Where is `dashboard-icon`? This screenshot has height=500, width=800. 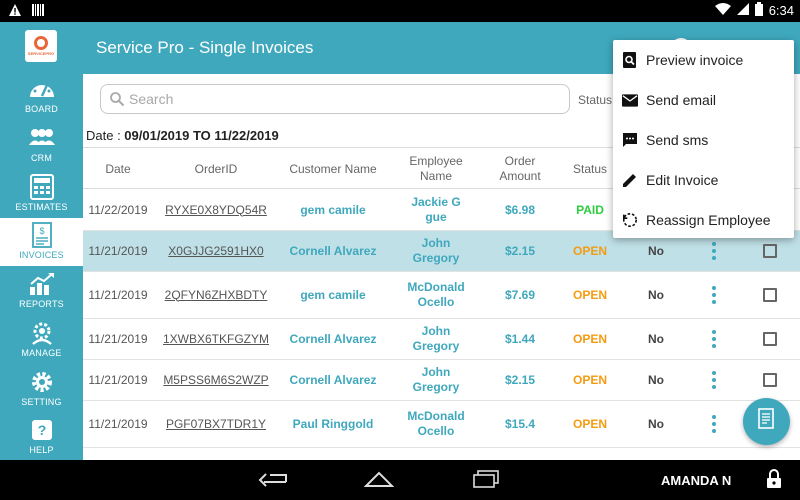
dashboard-icon is located at coordinates (42, 89).